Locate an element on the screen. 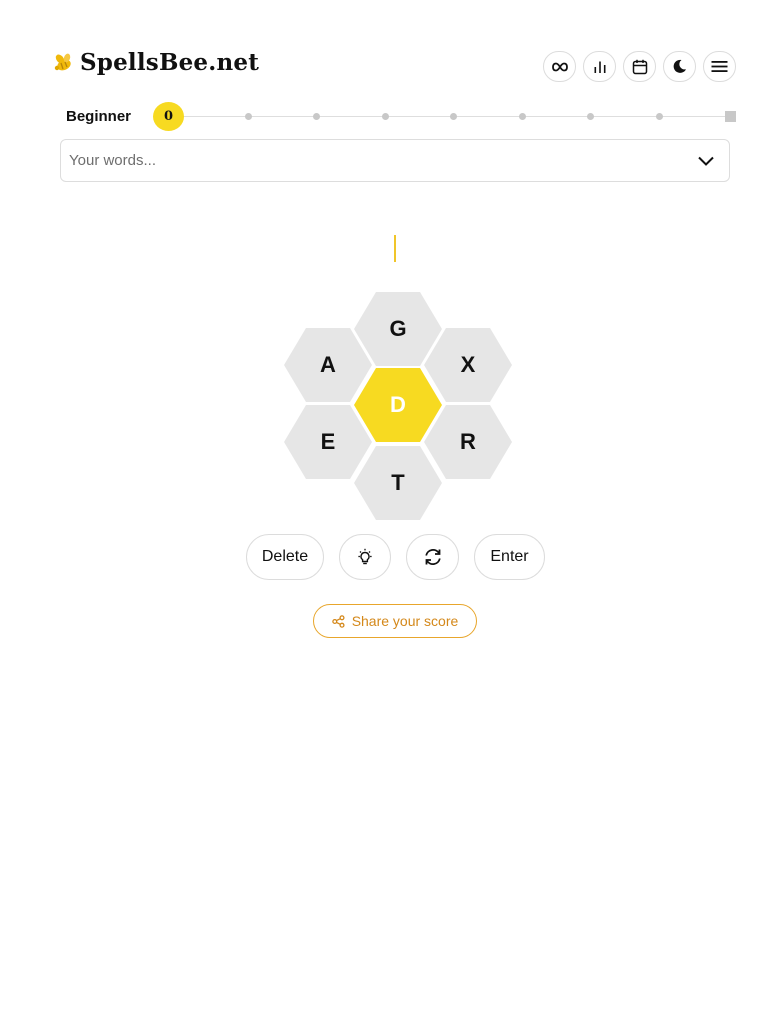 This screenshot has width=768, height=1024. moon-icon is located at coordinates (679, 66).